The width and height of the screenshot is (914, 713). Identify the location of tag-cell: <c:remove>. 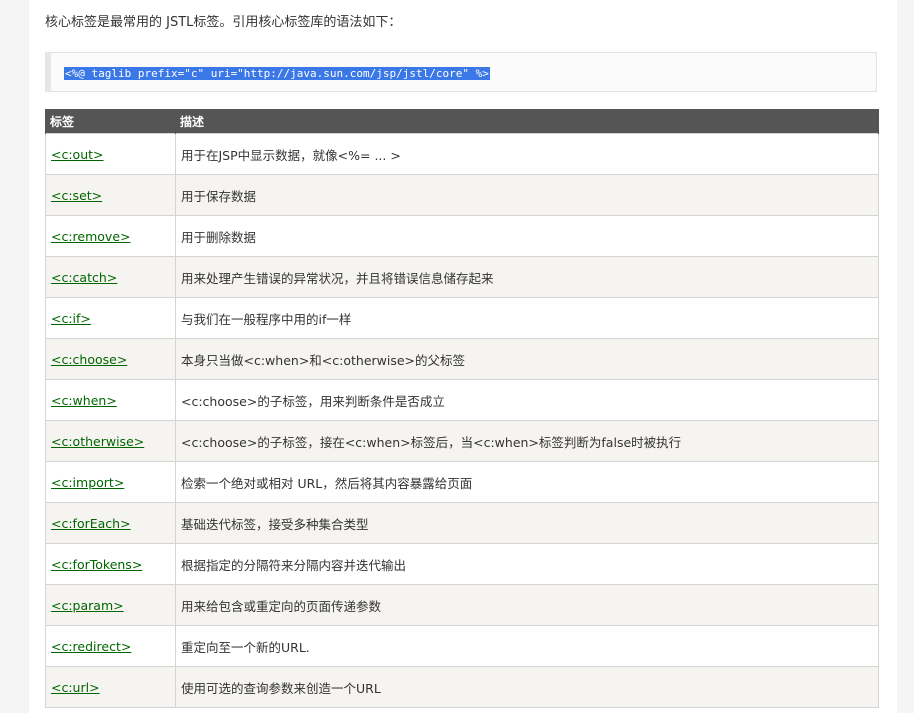
(110, 236).